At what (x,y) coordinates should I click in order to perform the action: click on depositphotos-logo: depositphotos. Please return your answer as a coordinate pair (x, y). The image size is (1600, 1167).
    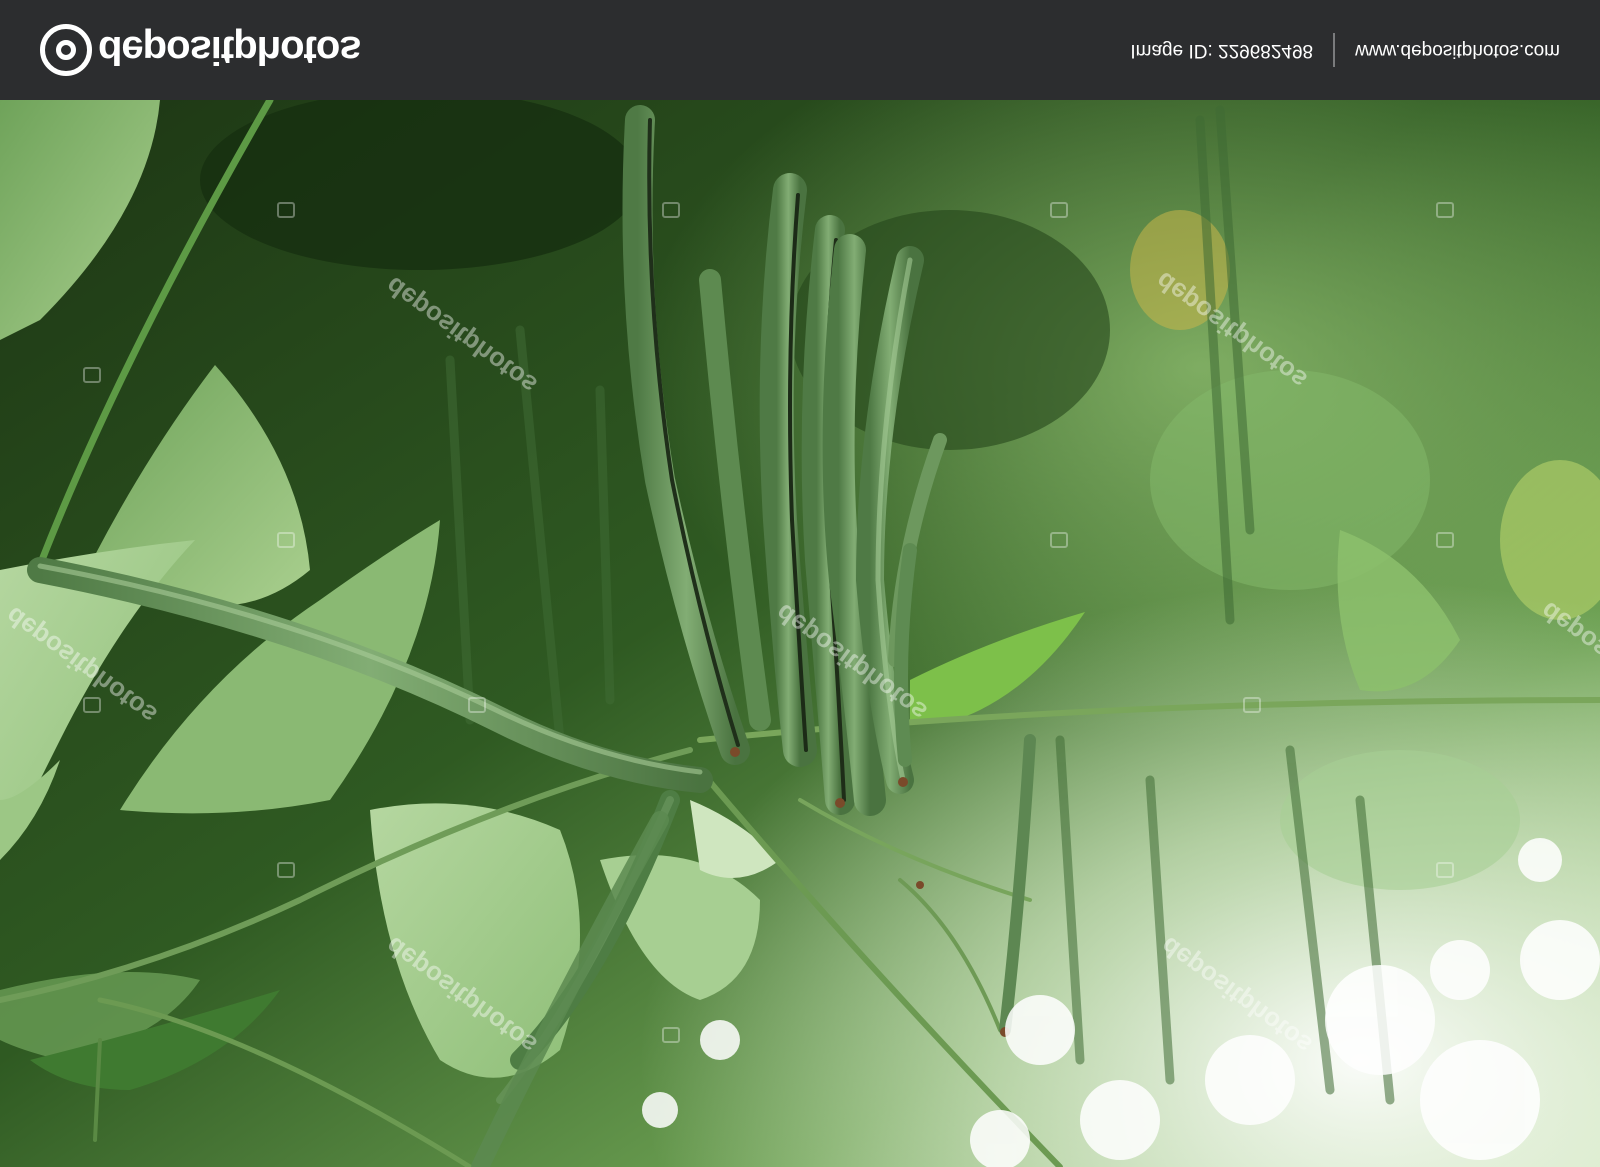
    Looking at the image, I should click on (200, 50).